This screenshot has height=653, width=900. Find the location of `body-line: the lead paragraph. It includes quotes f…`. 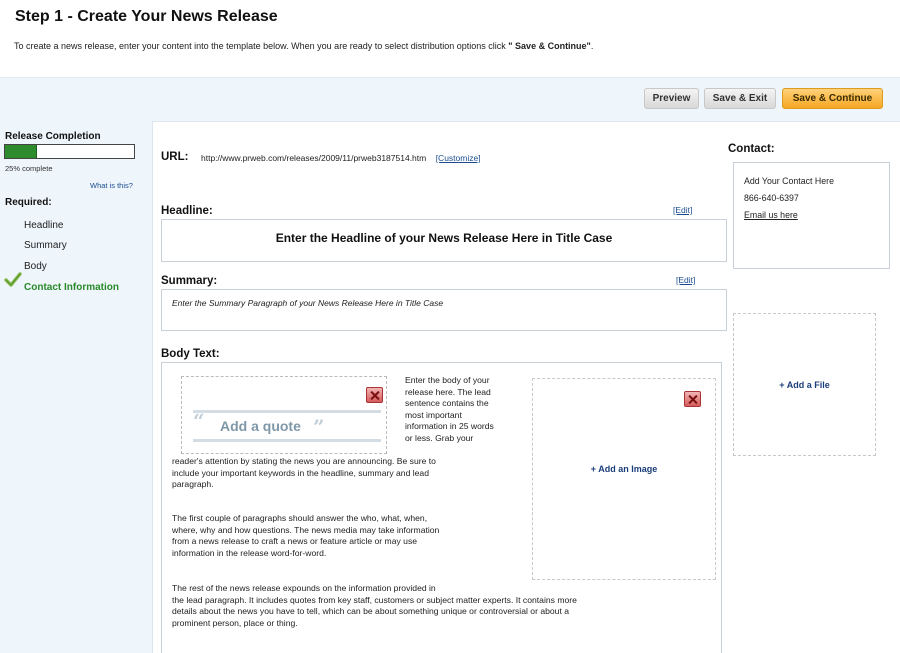

body-line: the lead paragraph. It includes quotes f… is located at coordinates (374, 599).